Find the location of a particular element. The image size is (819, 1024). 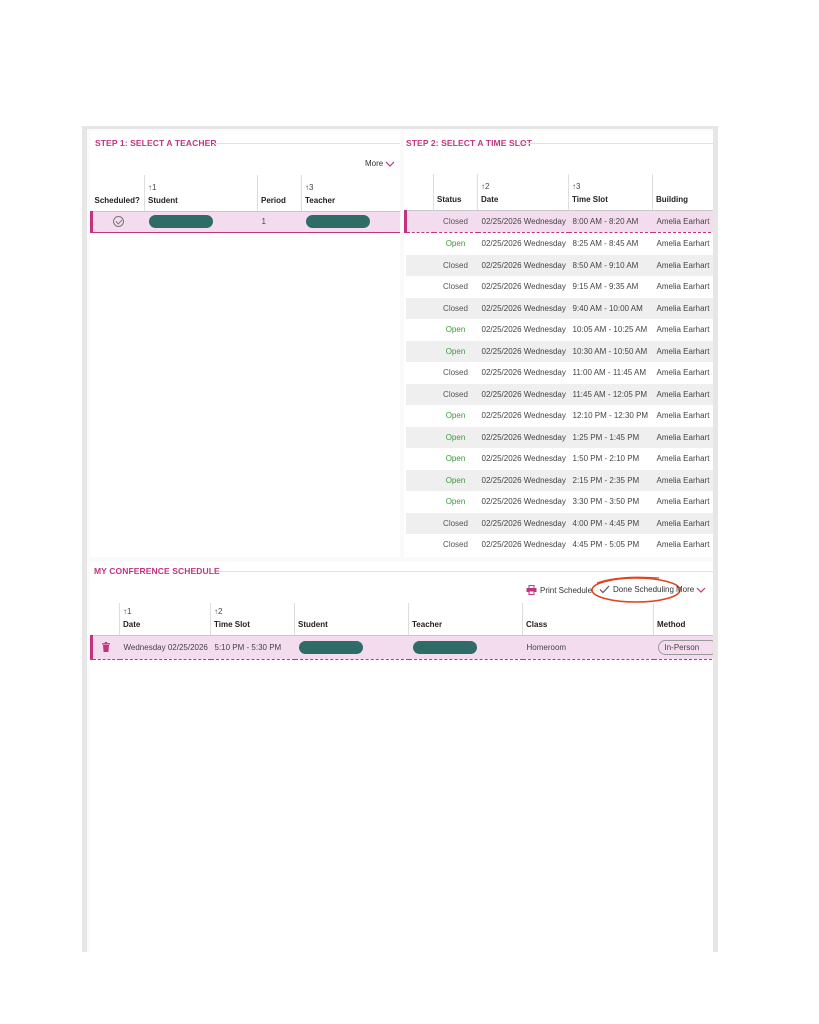

chevron-down-icon is located at coordinates (390, 164).